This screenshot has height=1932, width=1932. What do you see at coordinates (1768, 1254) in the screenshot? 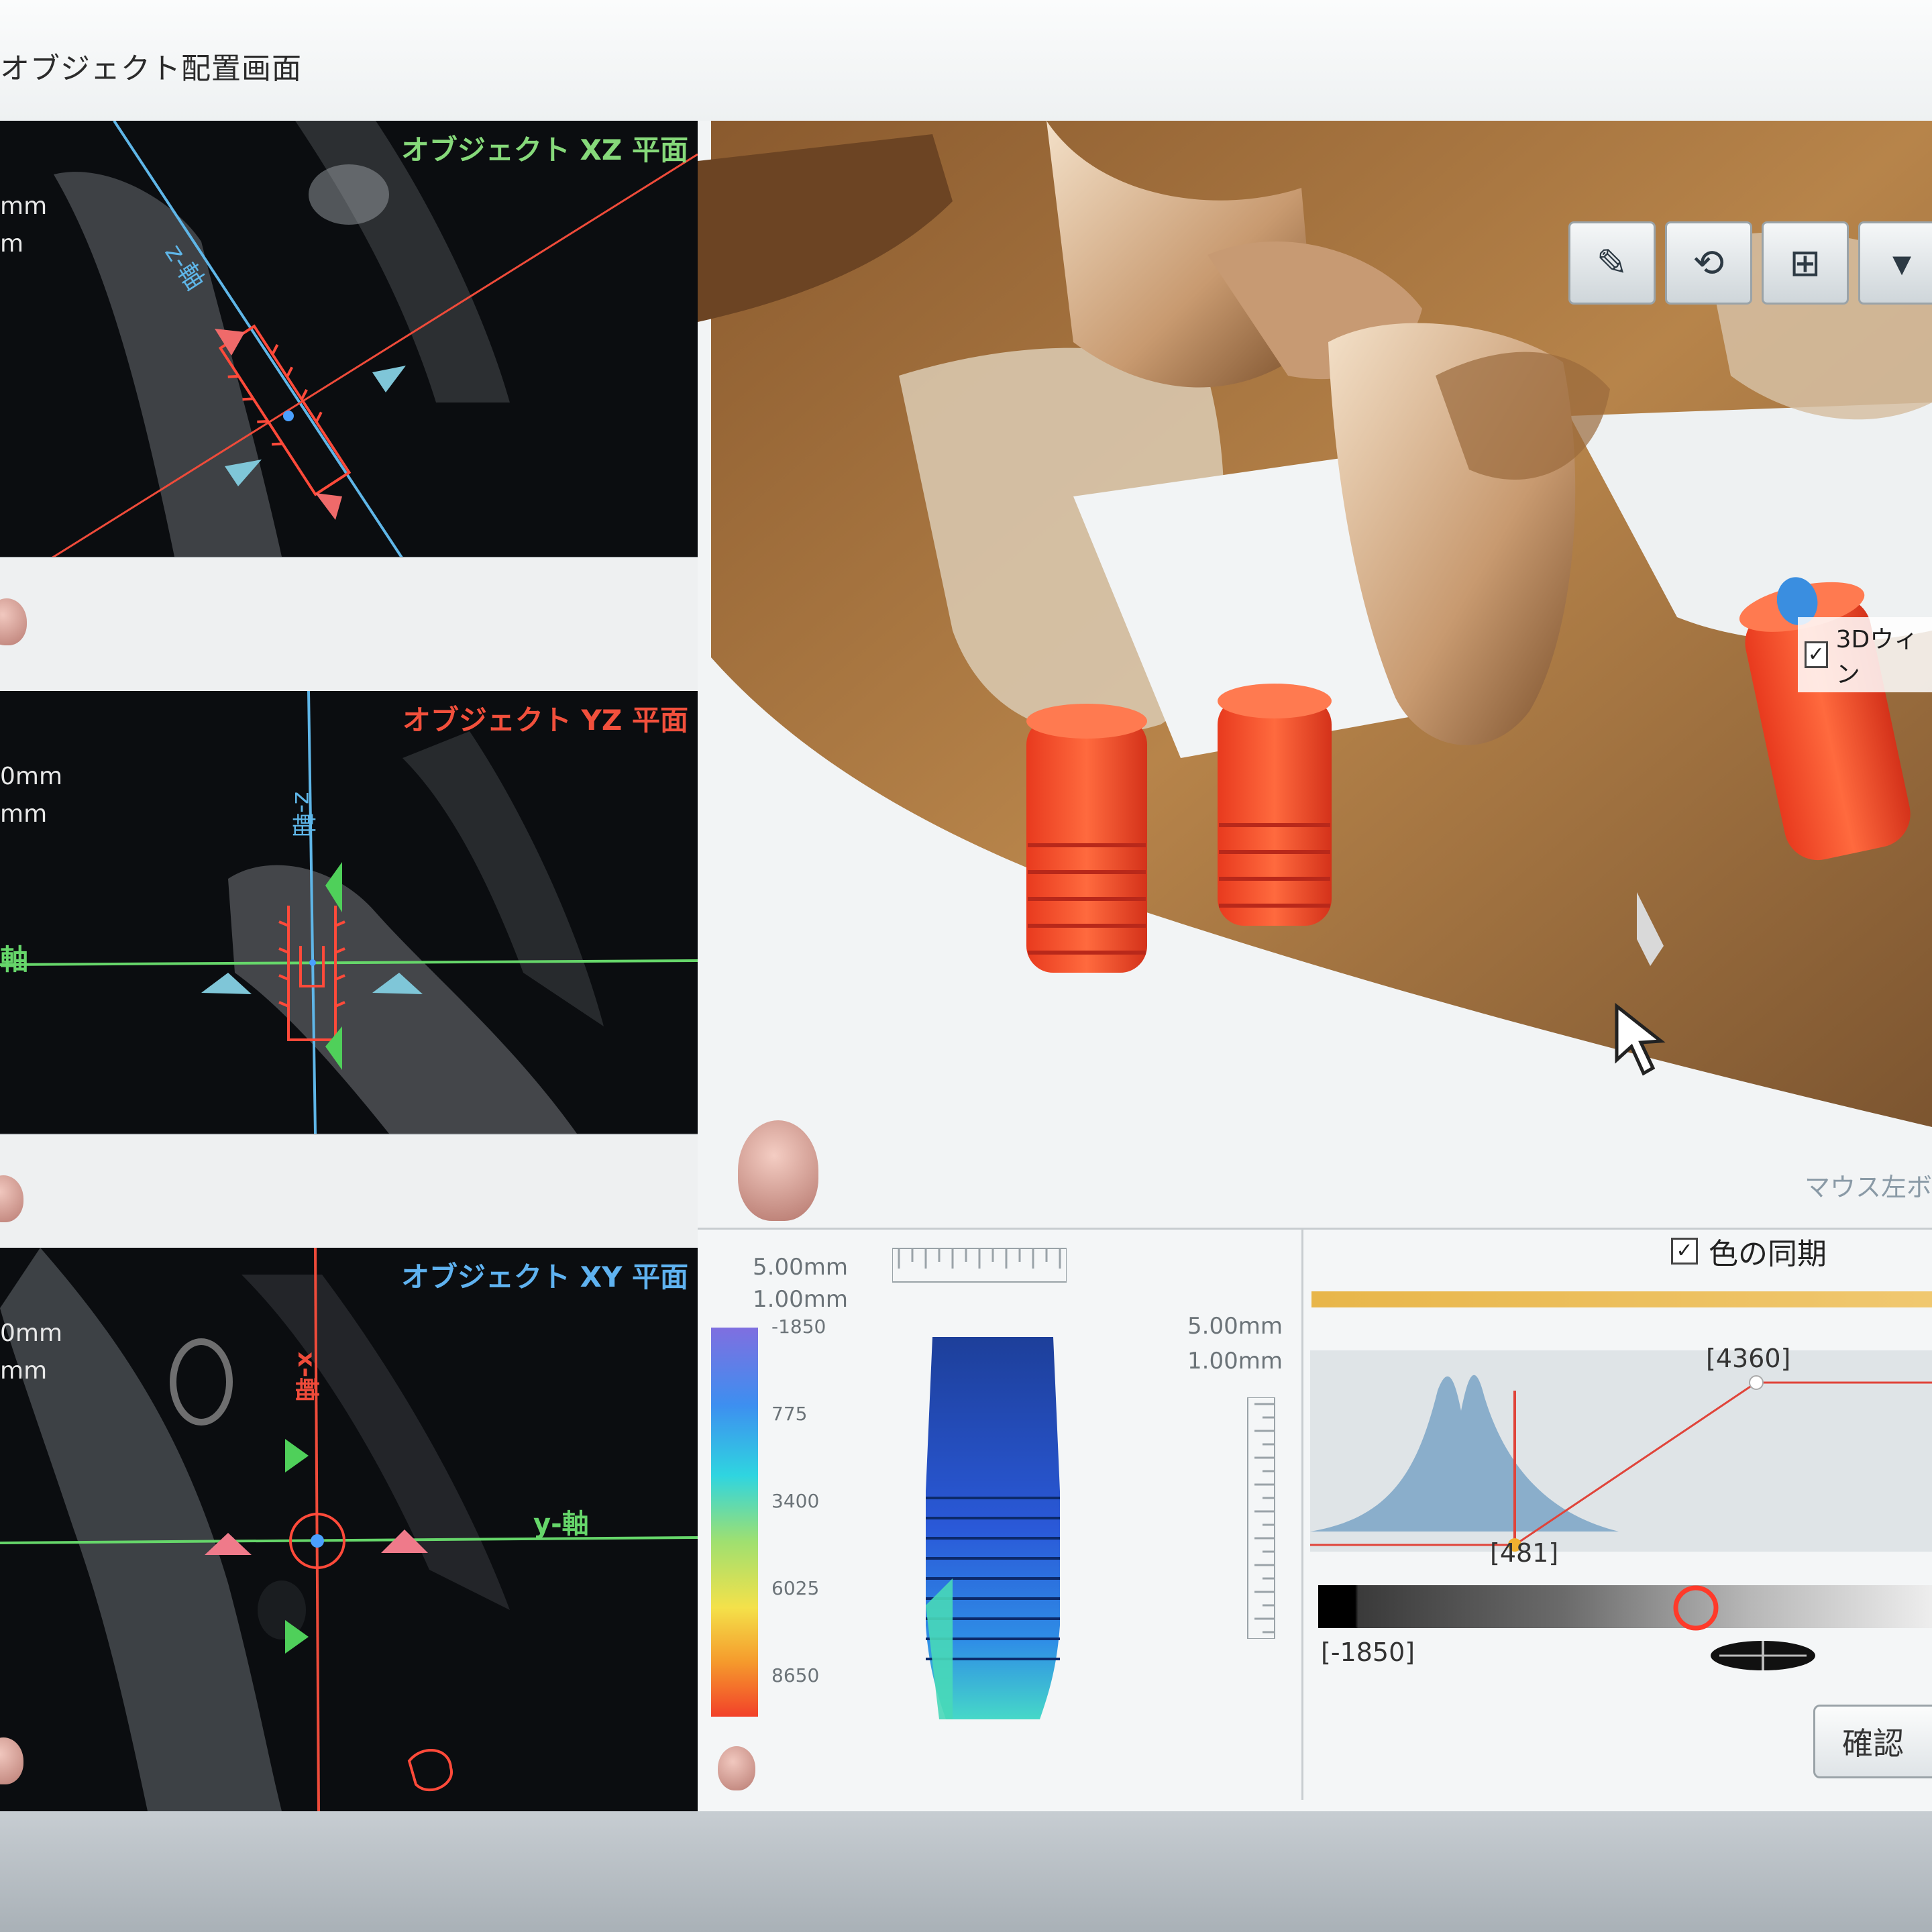
I see `color-sync-label: 色の同期` at bounding box center [1768, 1254].